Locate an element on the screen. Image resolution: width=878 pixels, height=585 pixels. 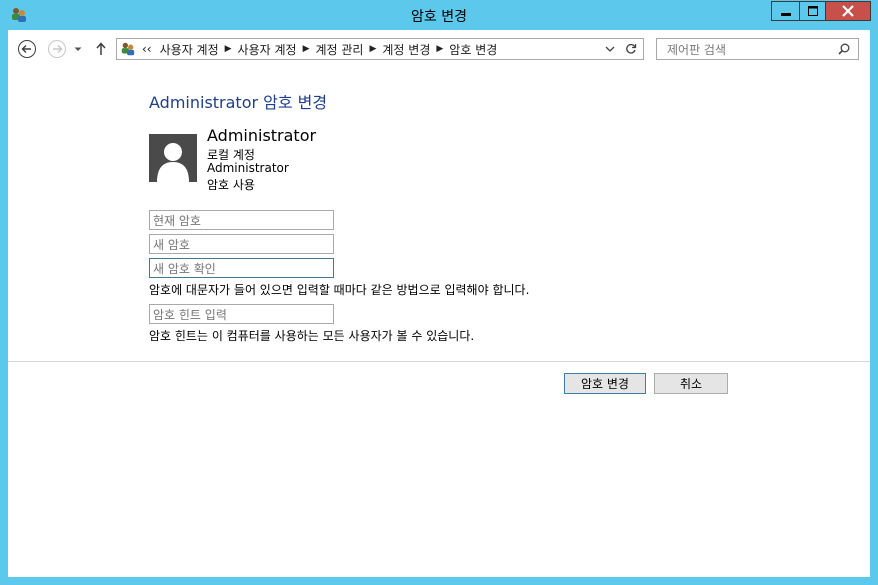
refresh-icon is located at coordinates (631, 48).